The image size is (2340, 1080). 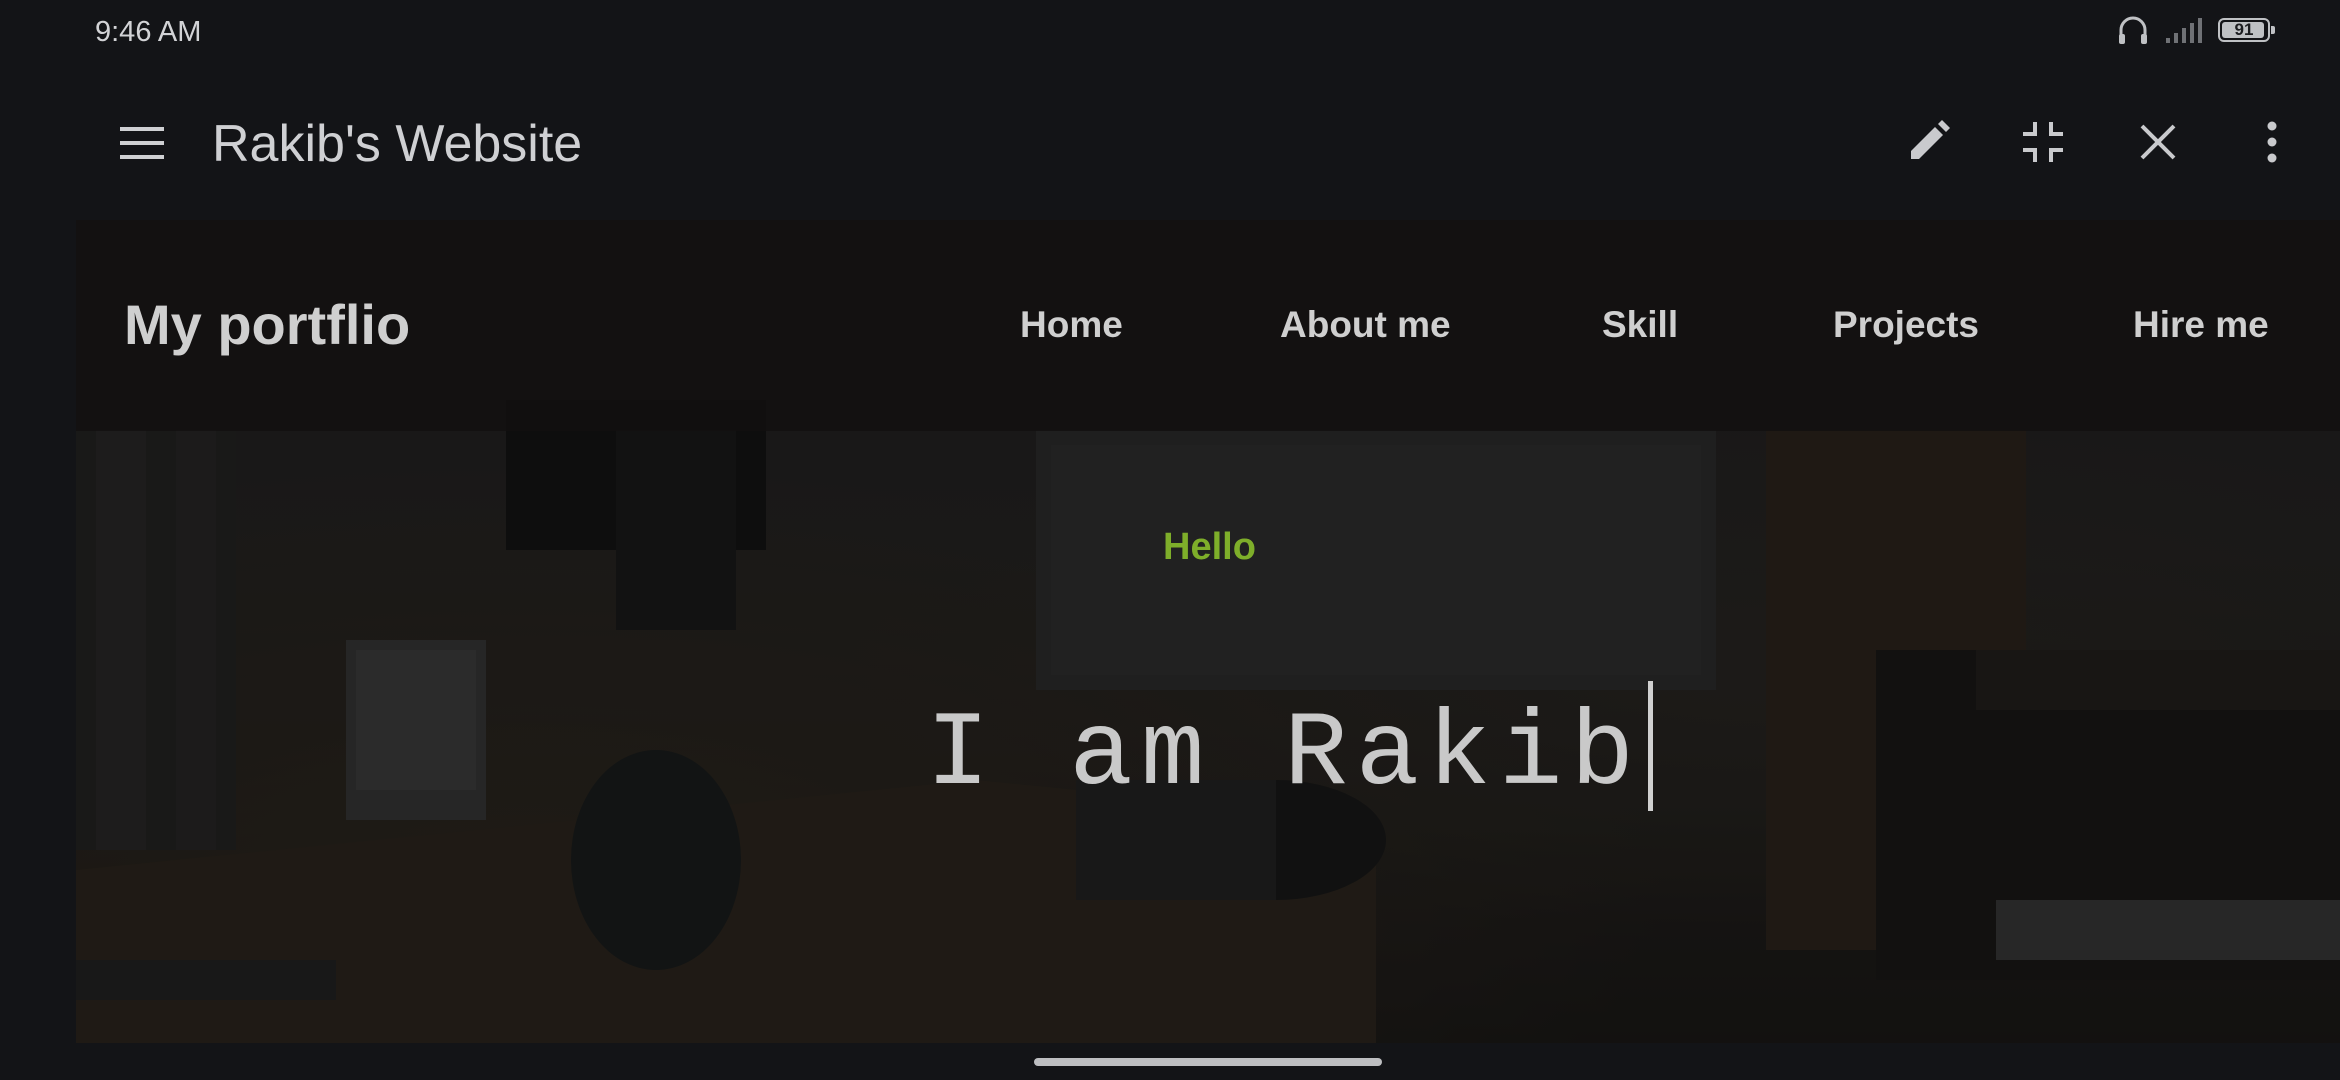 I want to click on battery-level: 91, so click(x=2244, y=29).